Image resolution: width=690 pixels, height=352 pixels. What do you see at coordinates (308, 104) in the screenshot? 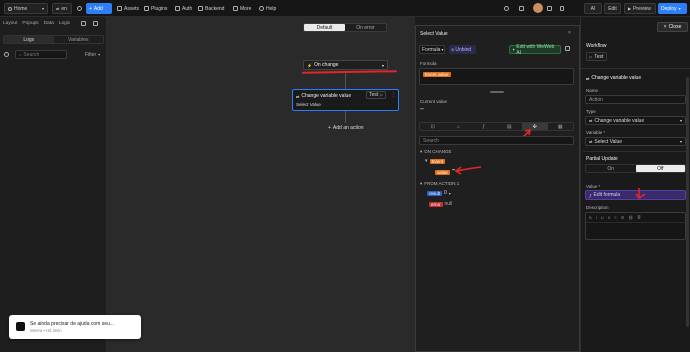
I see `action-card-subtitle: Select Value` at bounding box center [308, 104].